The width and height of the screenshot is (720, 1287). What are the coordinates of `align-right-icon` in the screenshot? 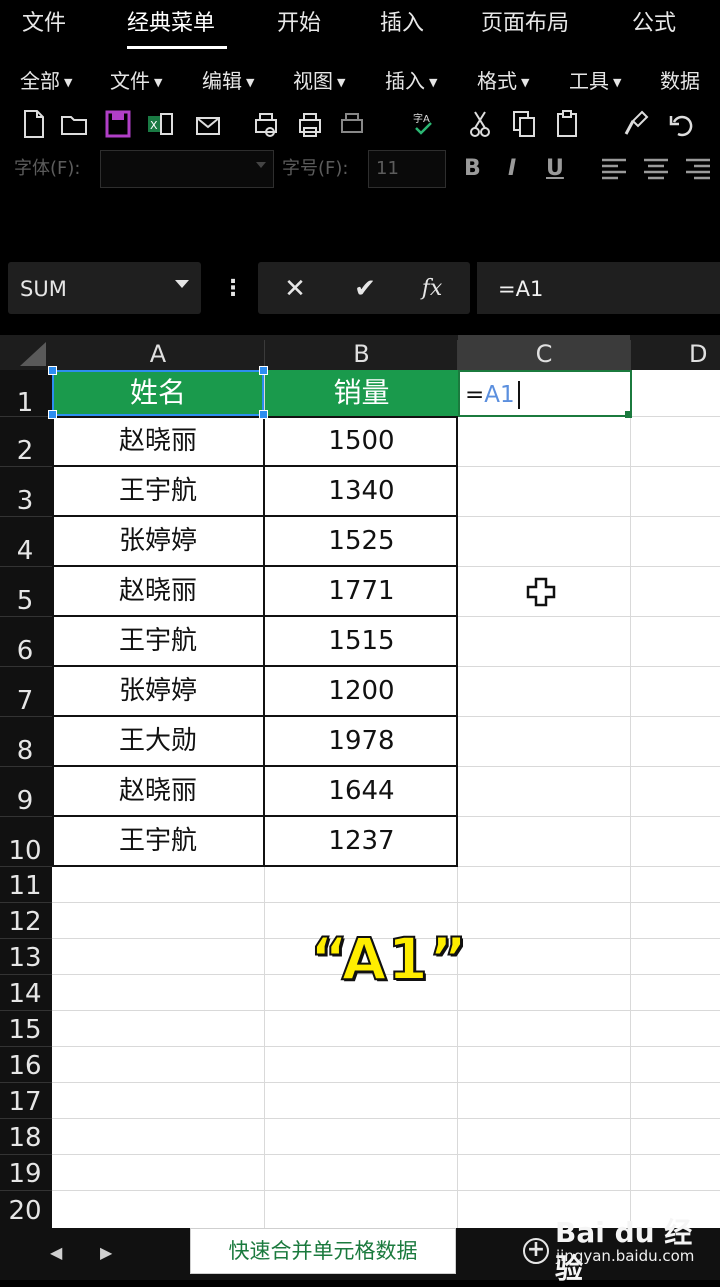 It's located at (698, 169).